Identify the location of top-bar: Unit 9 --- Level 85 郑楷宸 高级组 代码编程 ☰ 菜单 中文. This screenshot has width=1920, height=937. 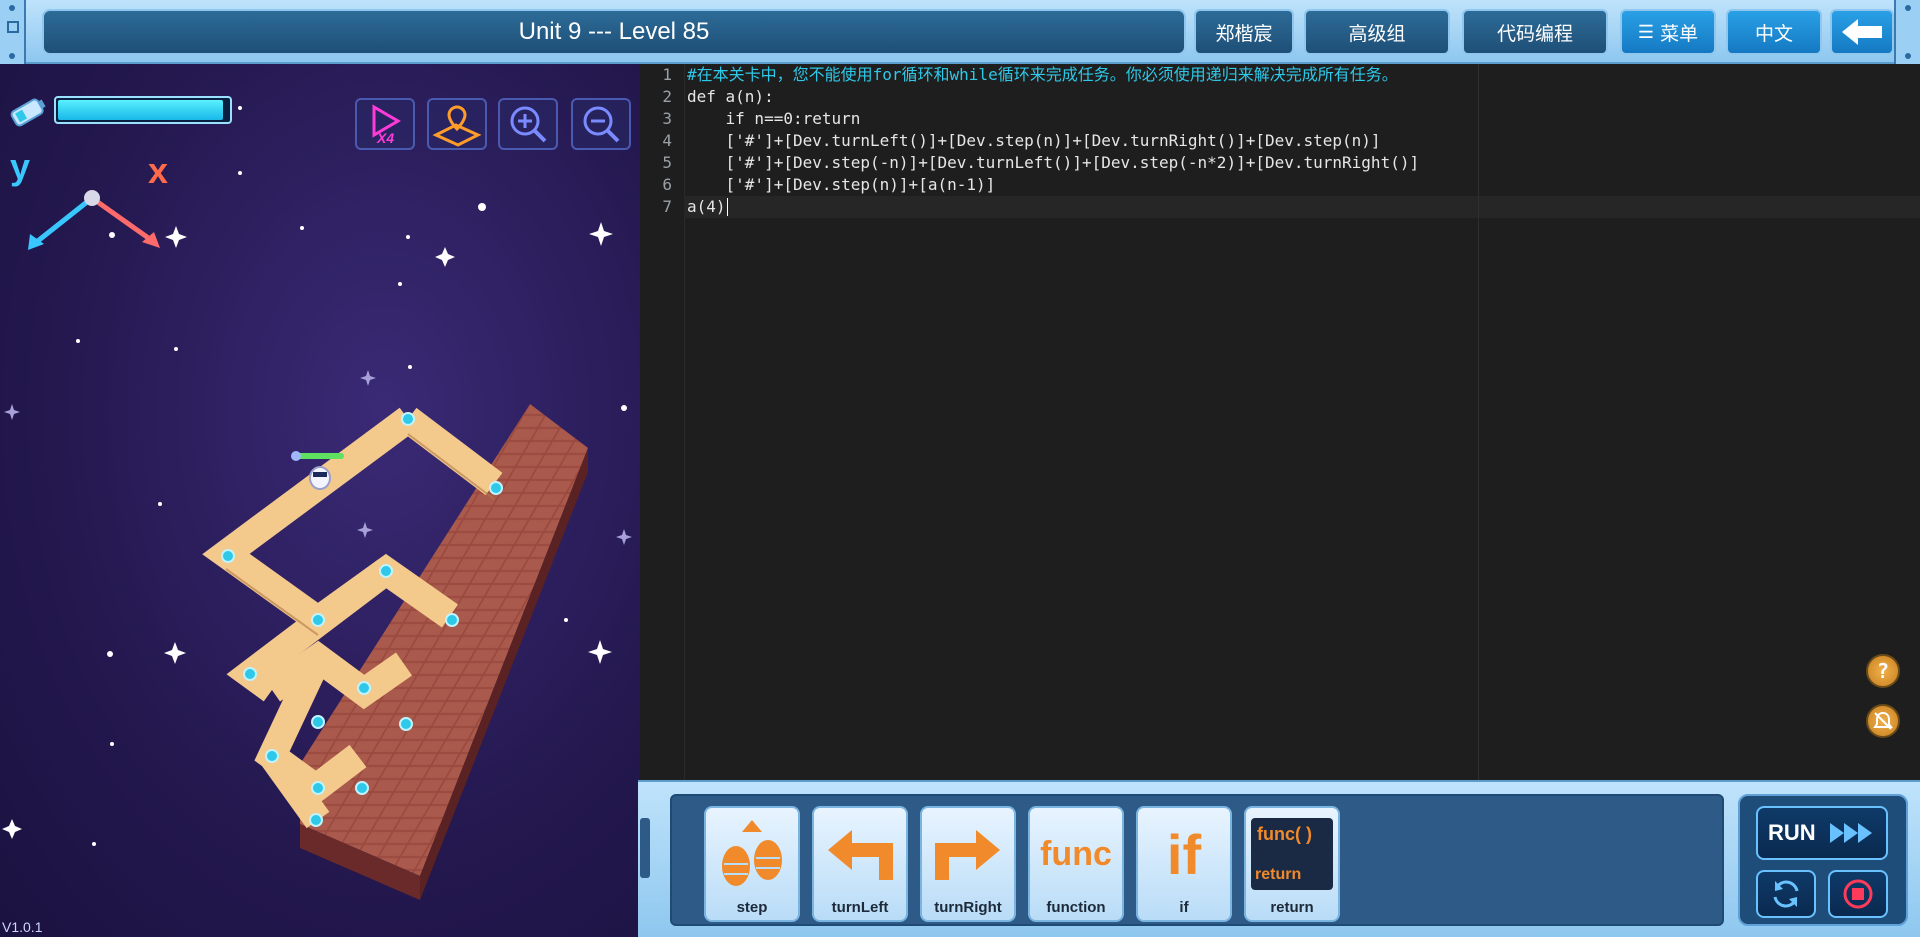
(960, 32).